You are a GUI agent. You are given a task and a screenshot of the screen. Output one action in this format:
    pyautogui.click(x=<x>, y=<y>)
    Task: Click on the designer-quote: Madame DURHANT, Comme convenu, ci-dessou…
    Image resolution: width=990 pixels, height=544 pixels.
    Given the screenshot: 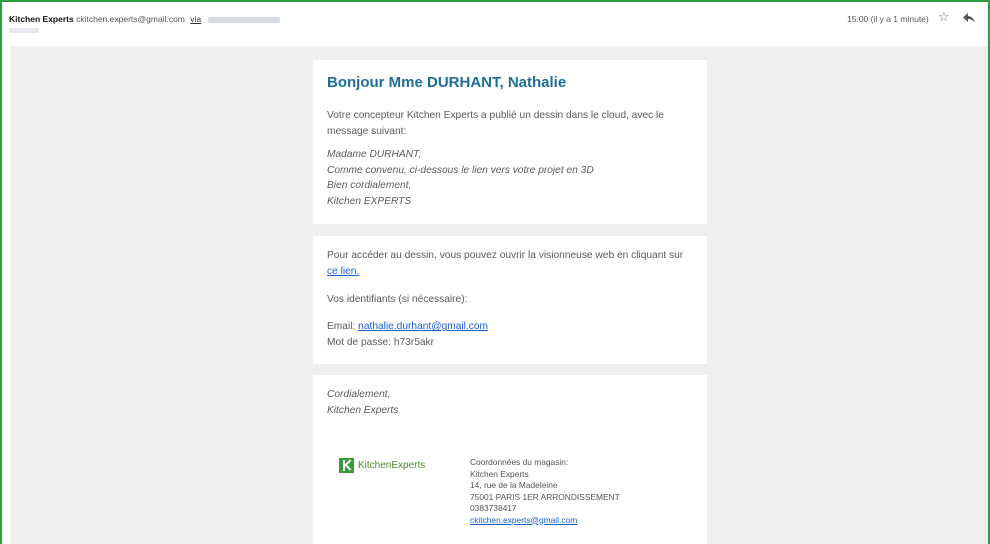 What is the action you would take?
    pyautogui.click(x=512, y=178)
    